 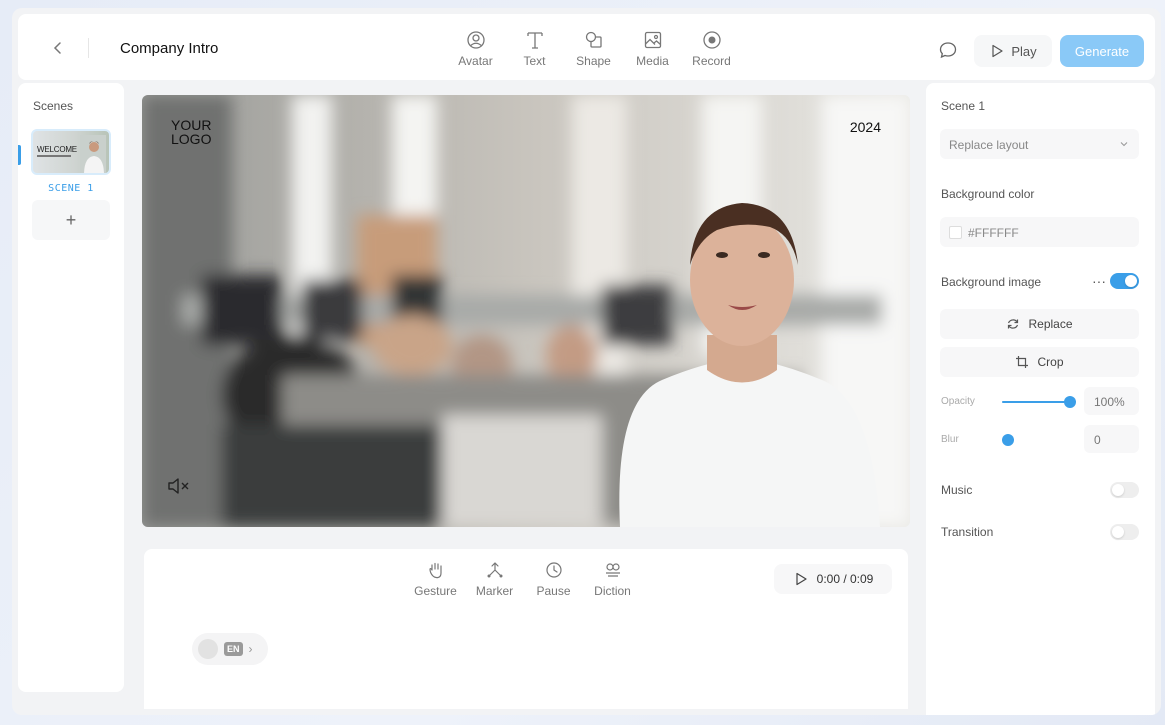 What do you see at coordinates (593, 39) in the screenshot?
I see `shape-icon` at bounding box center [593, 39].